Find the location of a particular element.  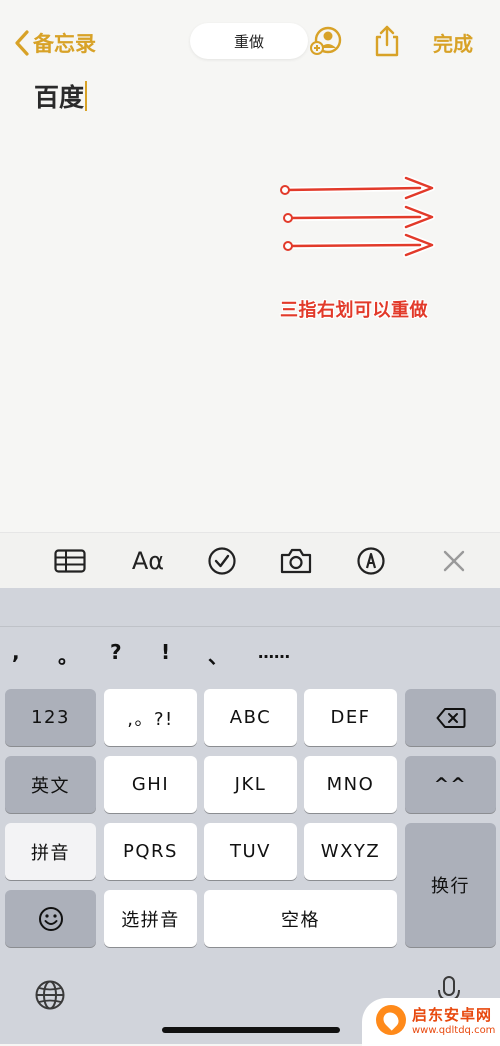

candidate-bar is located at coordinates (250, 607).